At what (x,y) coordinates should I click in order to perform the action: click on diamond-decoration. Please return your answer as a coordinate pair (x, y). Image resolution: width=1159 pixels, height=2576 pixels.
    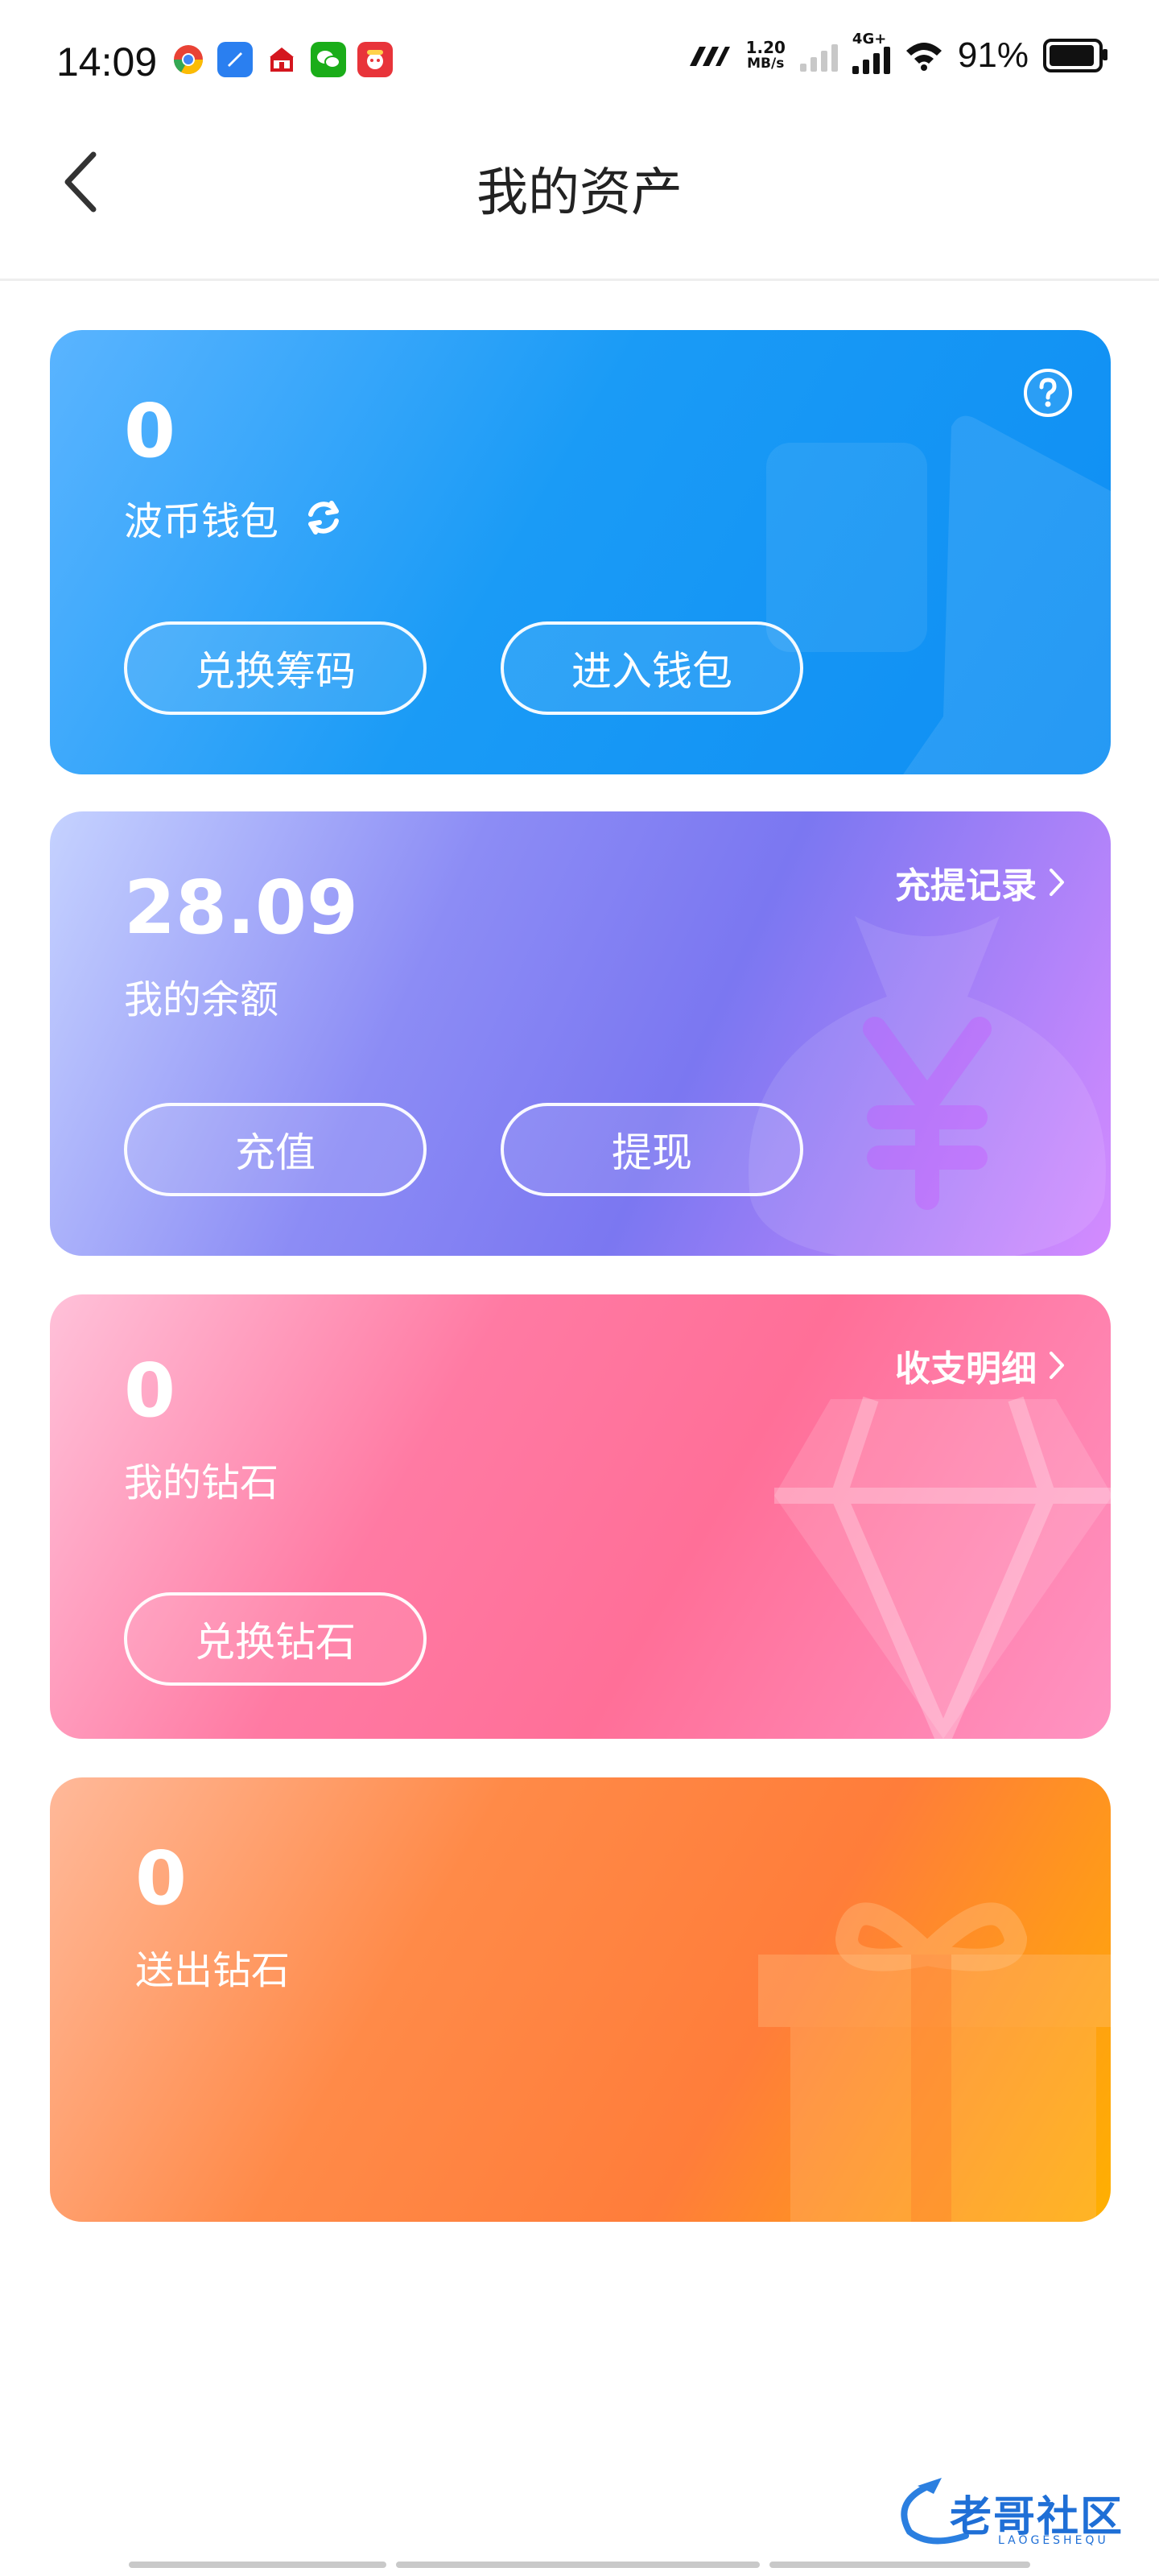
    Looking at the image, I should click on (942, 1567).